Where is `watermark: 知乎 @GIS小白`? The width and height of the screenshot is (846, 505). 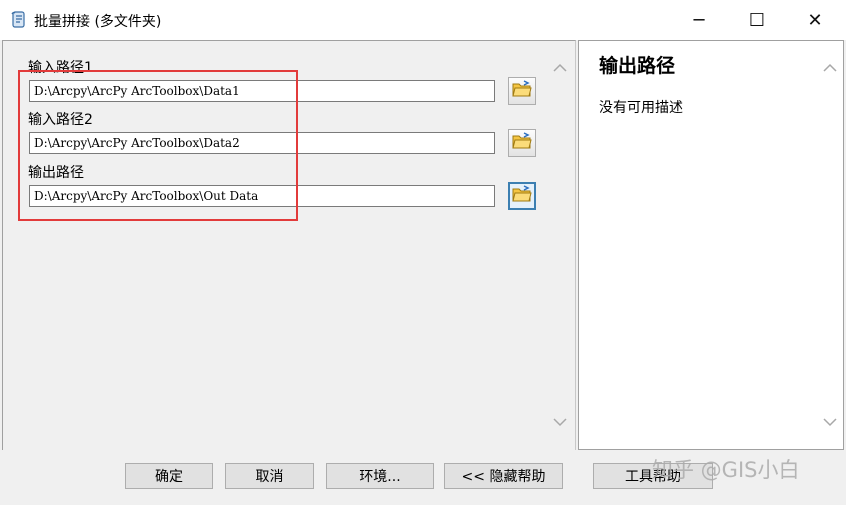
watermark: 知乎 @GIS小白 is located at coordinates (726, 470).